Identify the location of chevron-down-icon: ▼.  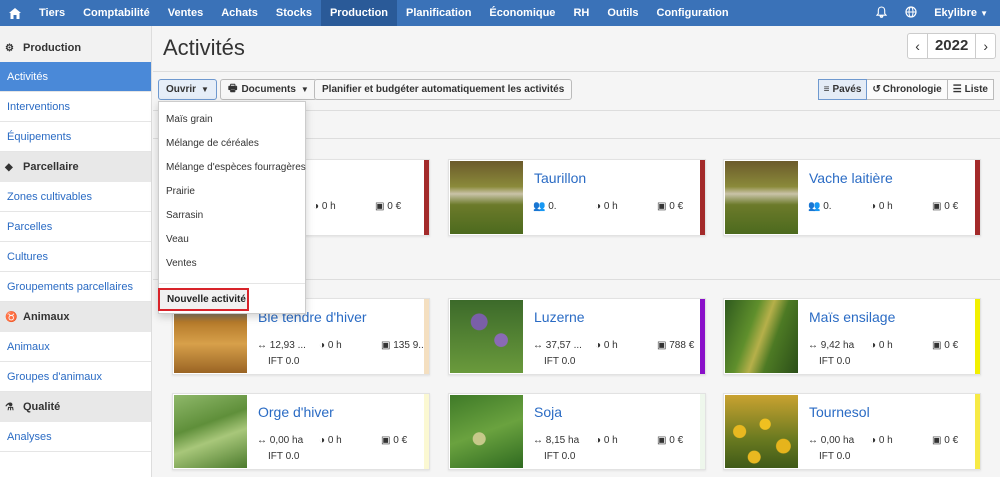
(984, 13).